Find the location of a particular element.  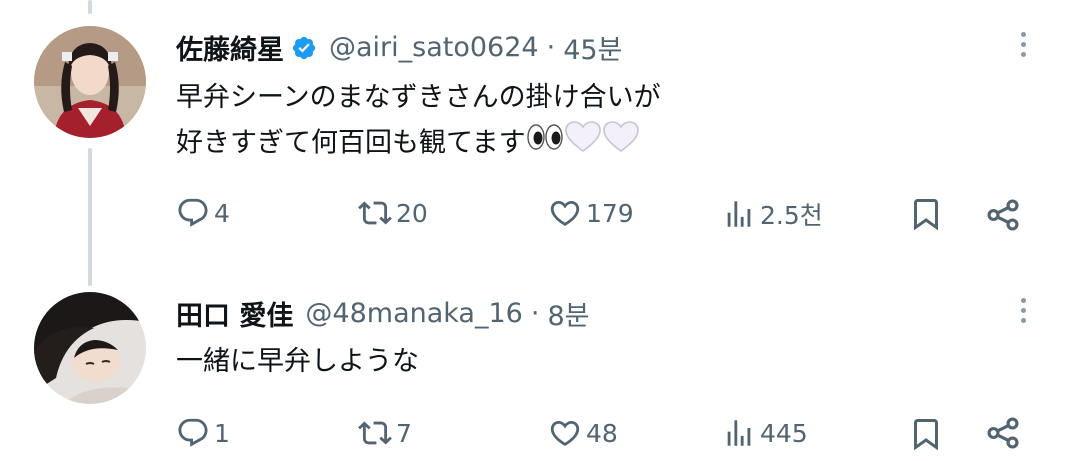

views-button: 2.5천 is located at coordinates (772, 214).